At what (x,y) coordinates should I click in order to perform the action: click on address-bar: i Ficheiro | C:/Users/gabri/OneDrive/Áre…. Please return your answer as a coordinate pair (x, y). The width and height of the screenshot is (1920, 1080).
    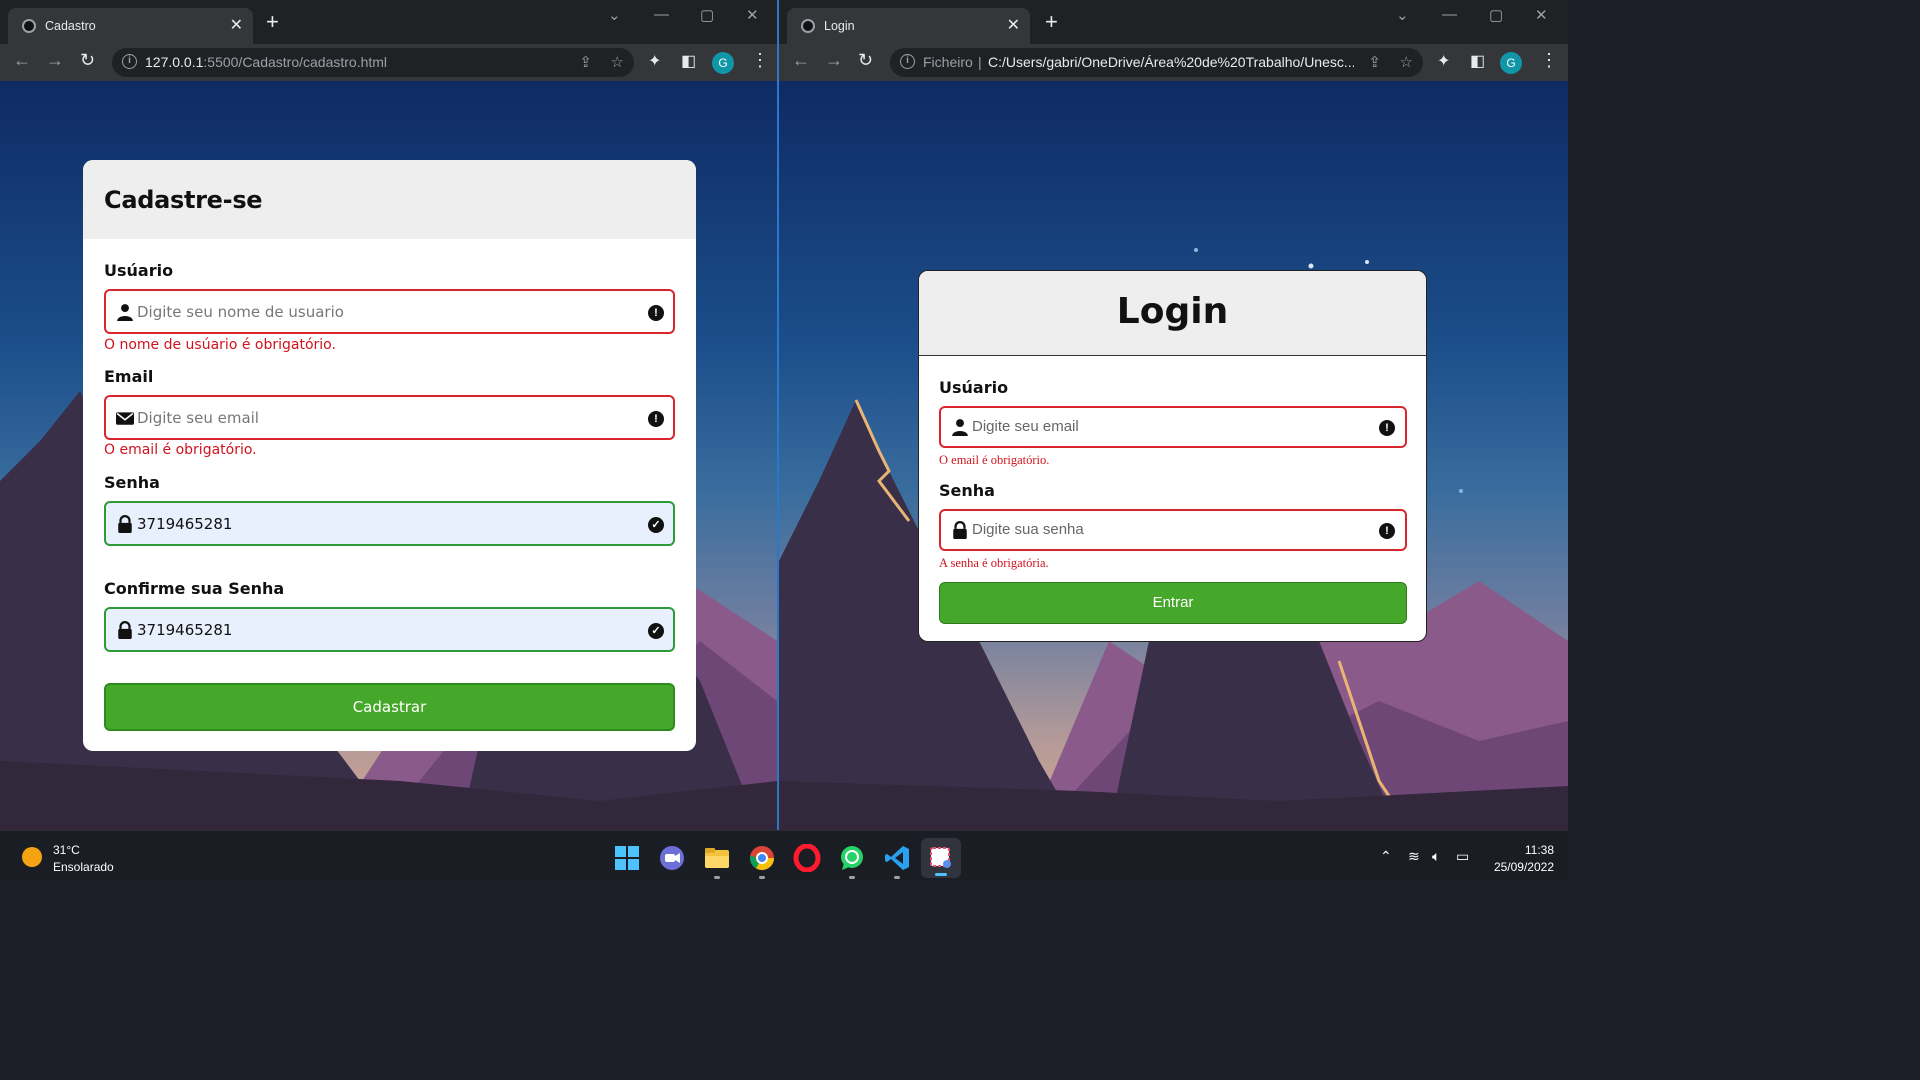
    Looking at the image, I should click on (1156, 62).